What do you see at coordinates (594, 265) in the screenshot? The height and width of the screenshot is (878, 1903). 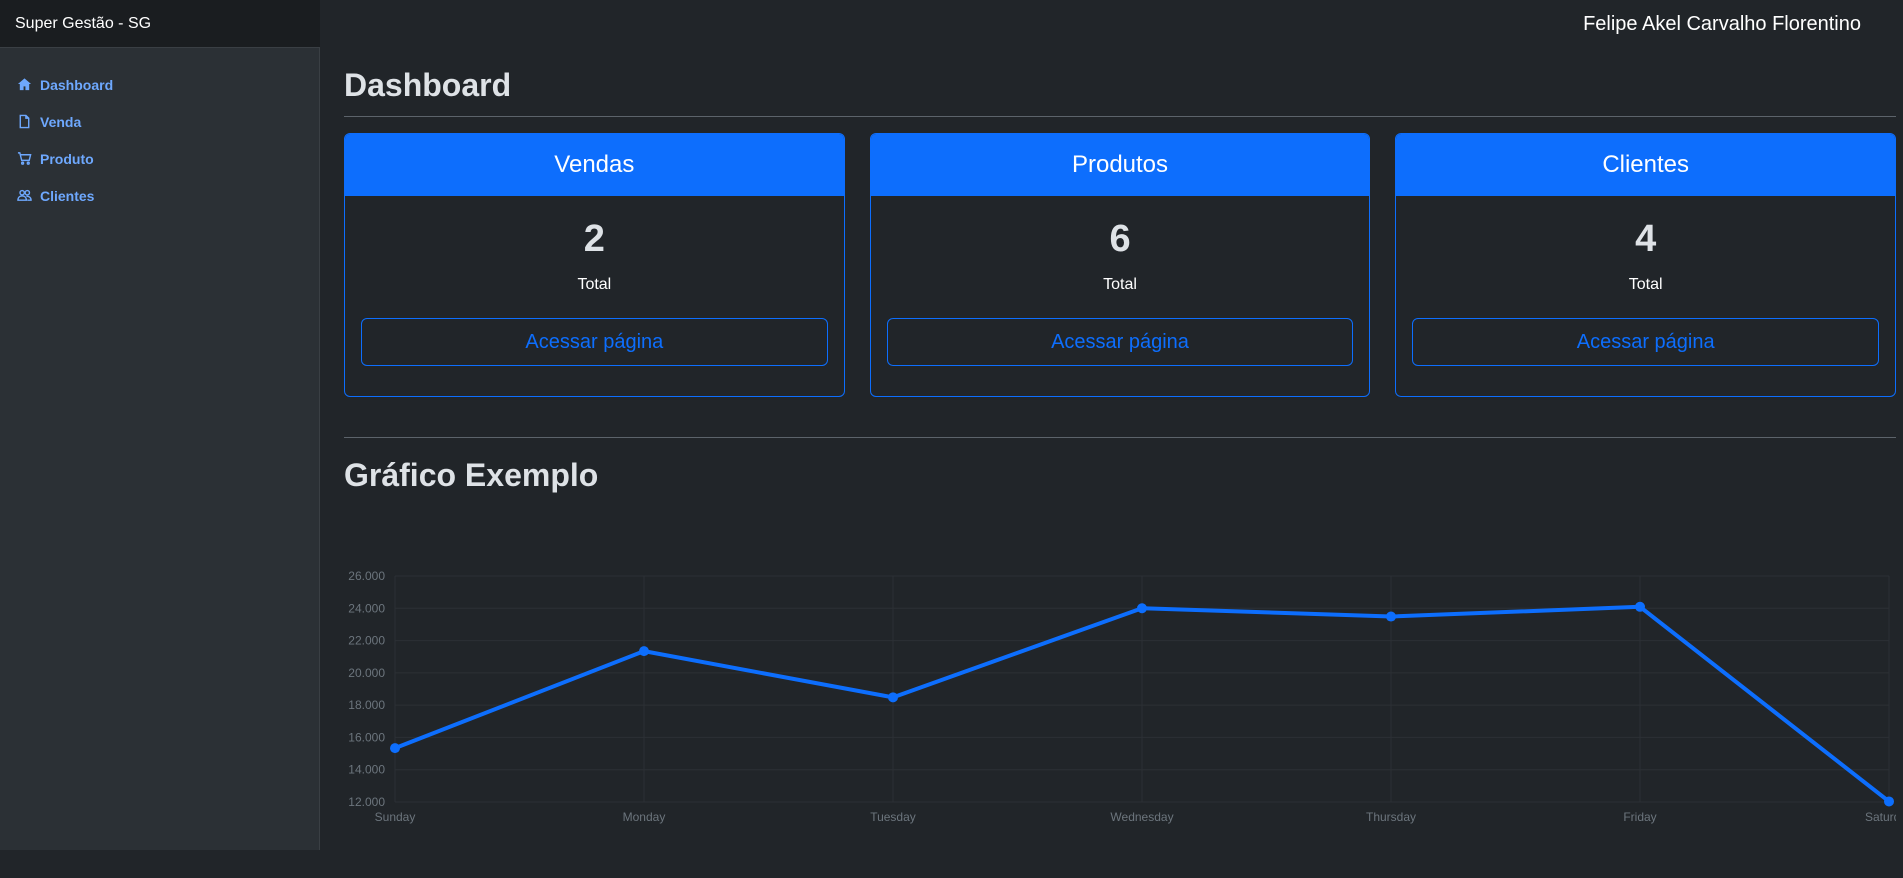 I see `card-vendas: Vendas 2 Total Acessar página` at bounding box center [594, 265].